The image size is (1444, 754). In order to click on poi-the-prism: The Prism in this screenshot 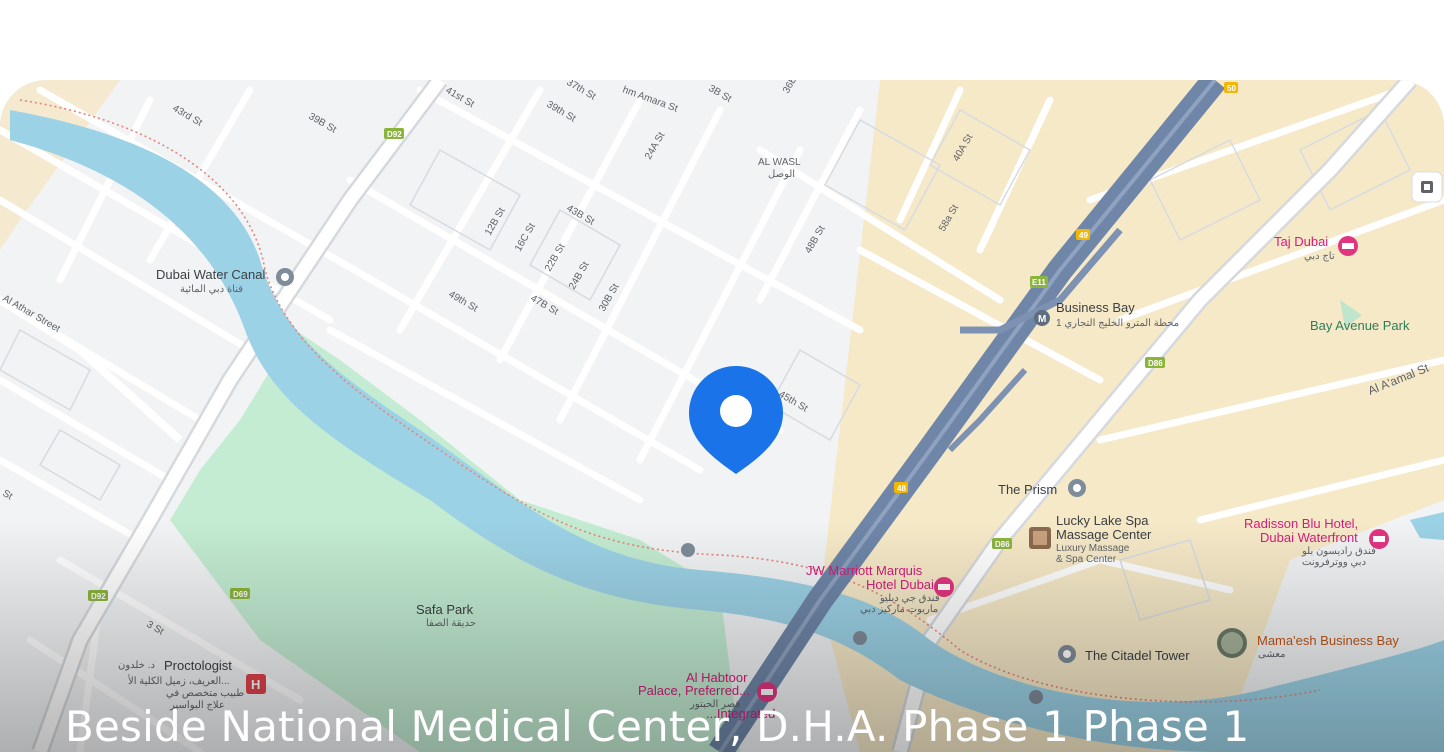, I will do `click(1042, 488)`.